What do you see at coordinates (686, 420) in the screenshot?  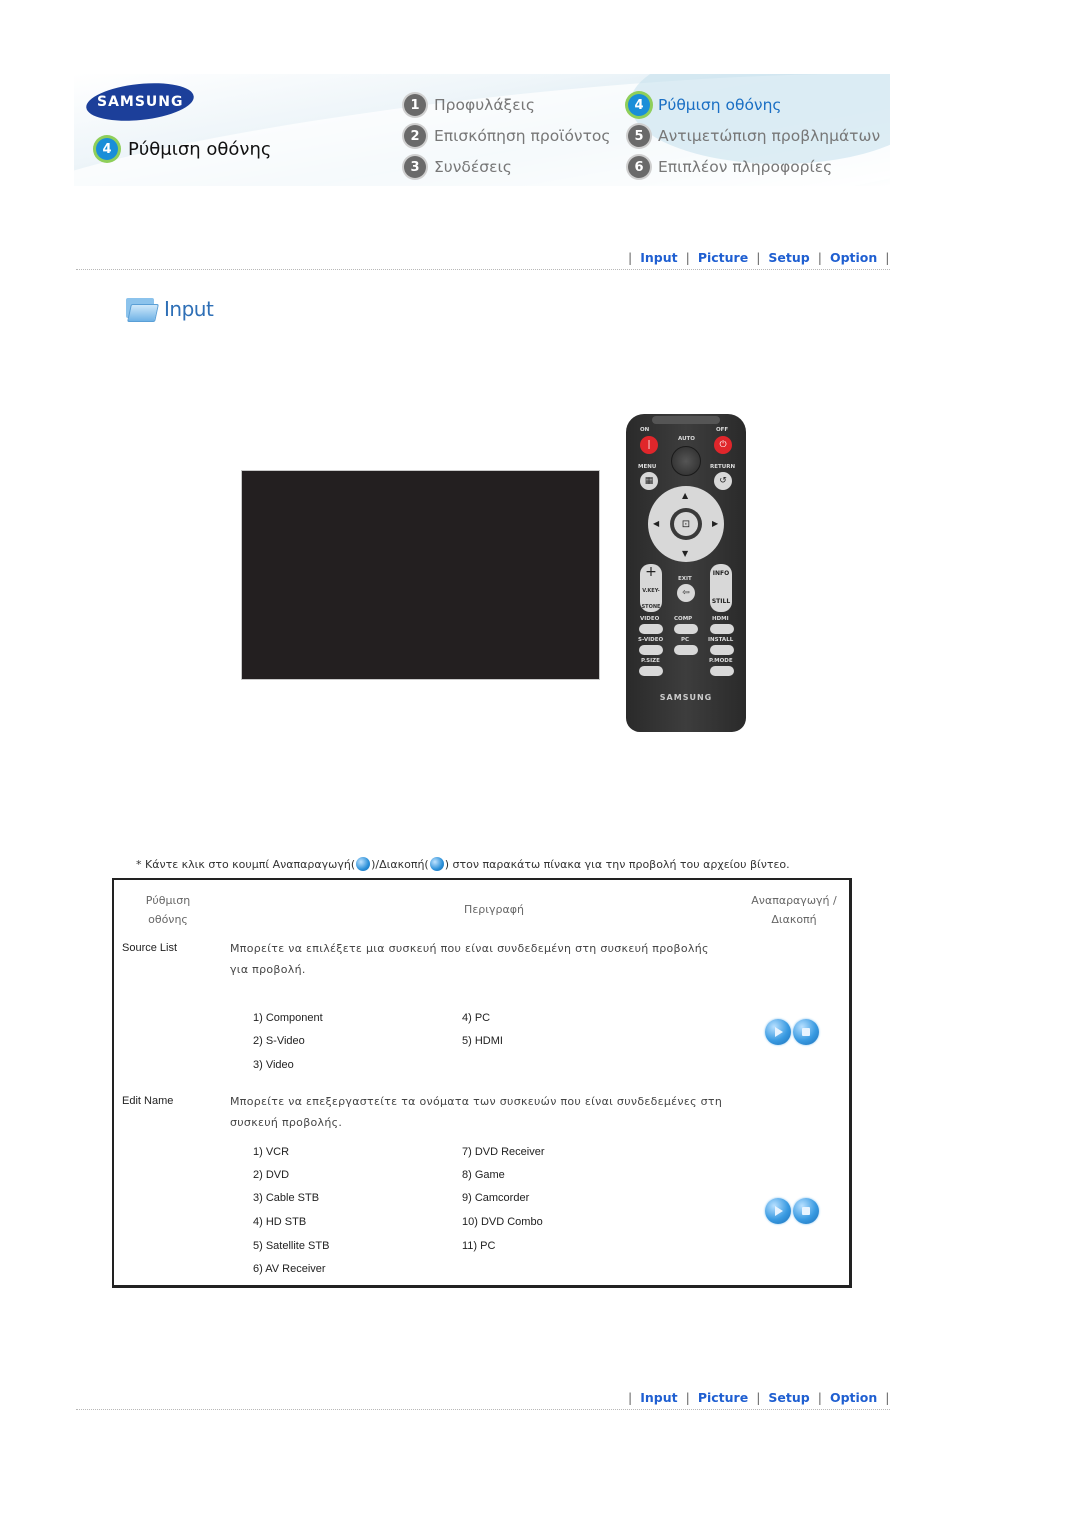 I see `ir-window` at bounding box center [686, 420].